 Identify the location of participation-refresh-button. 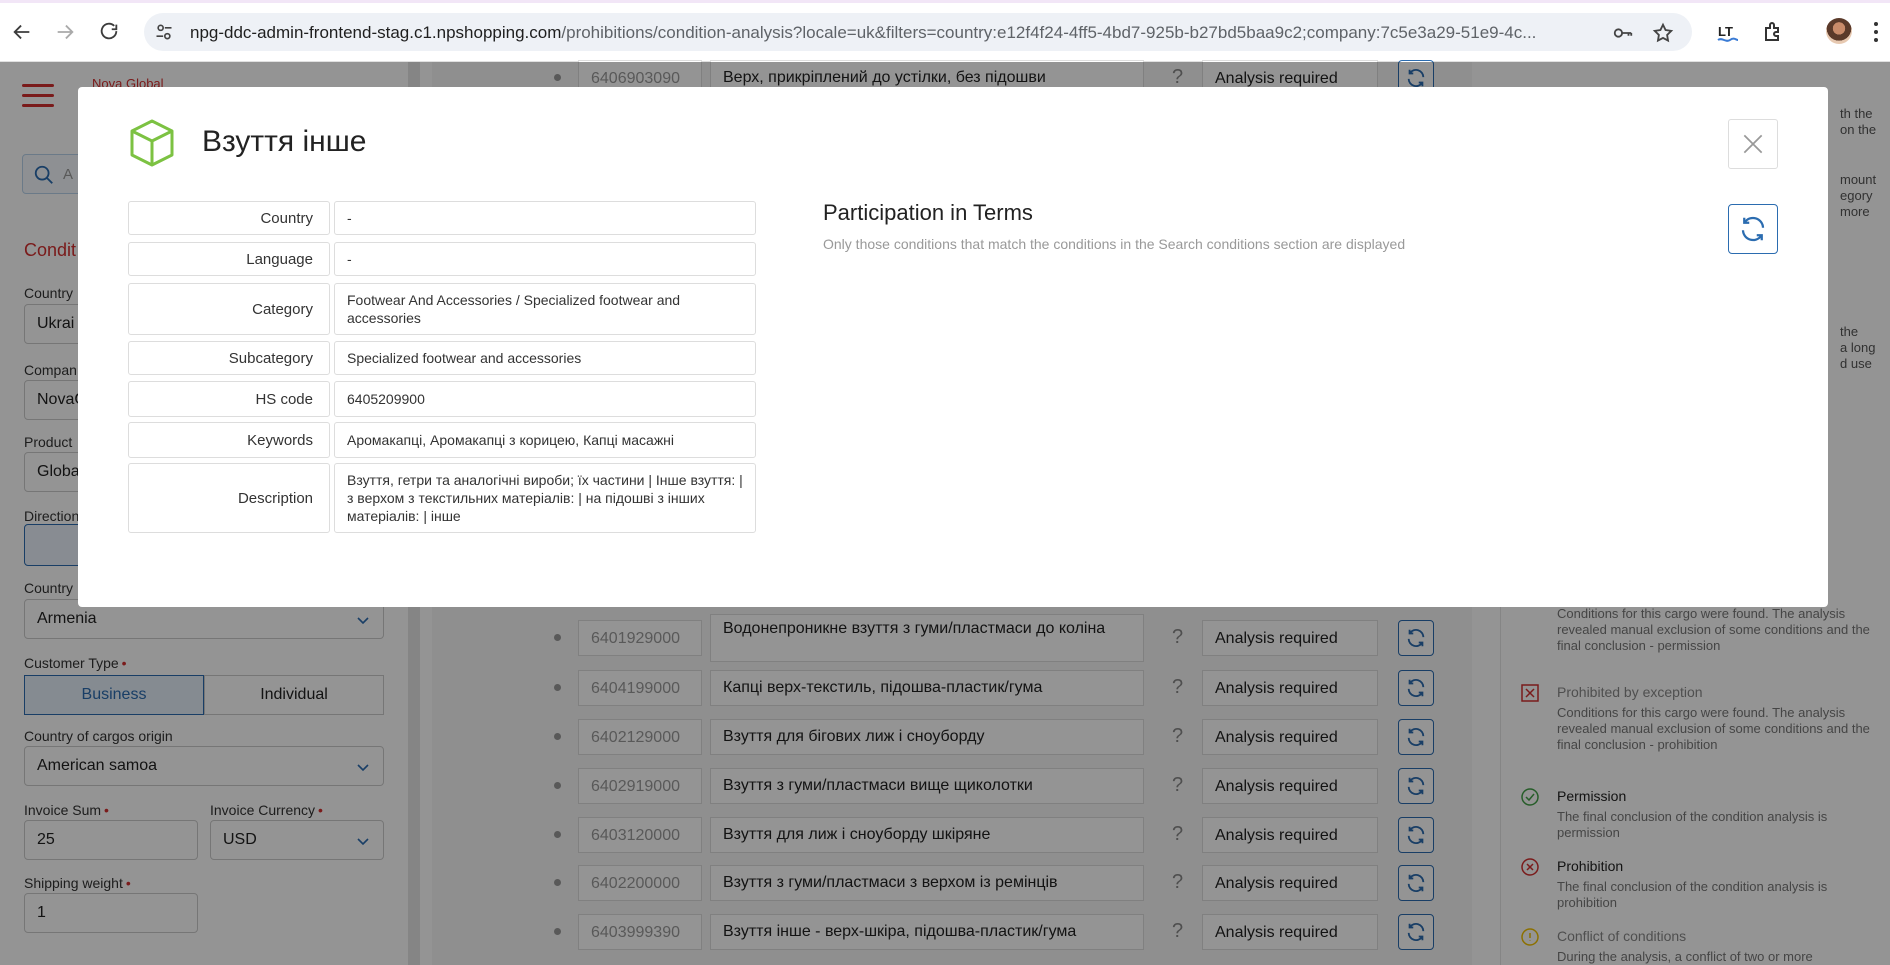
(1753, 229).